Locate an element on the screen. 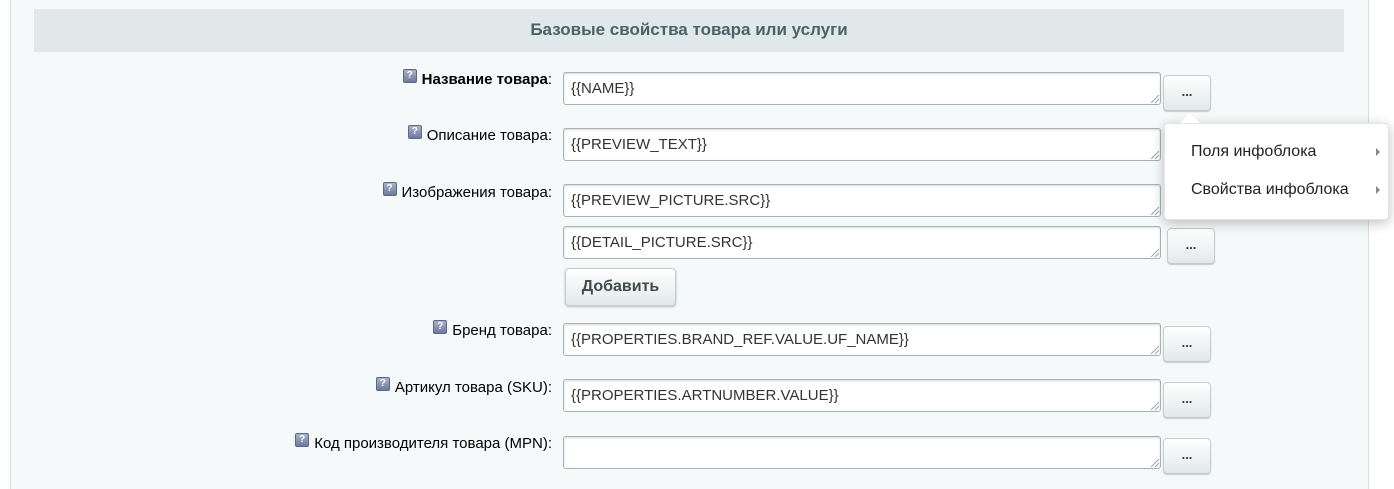  product-description-input: {{PREVIEW_TEXT}} is located at coordinates (862, 144).